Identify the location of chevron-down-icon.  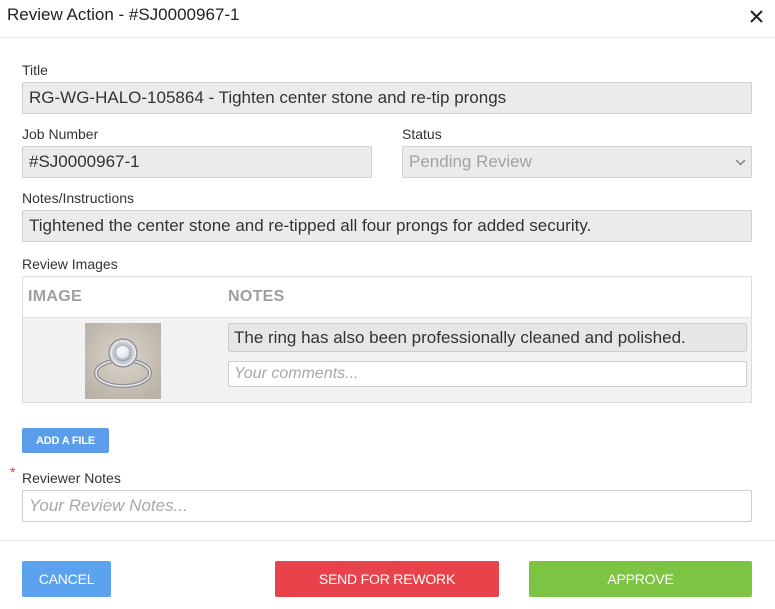
(740, 162).